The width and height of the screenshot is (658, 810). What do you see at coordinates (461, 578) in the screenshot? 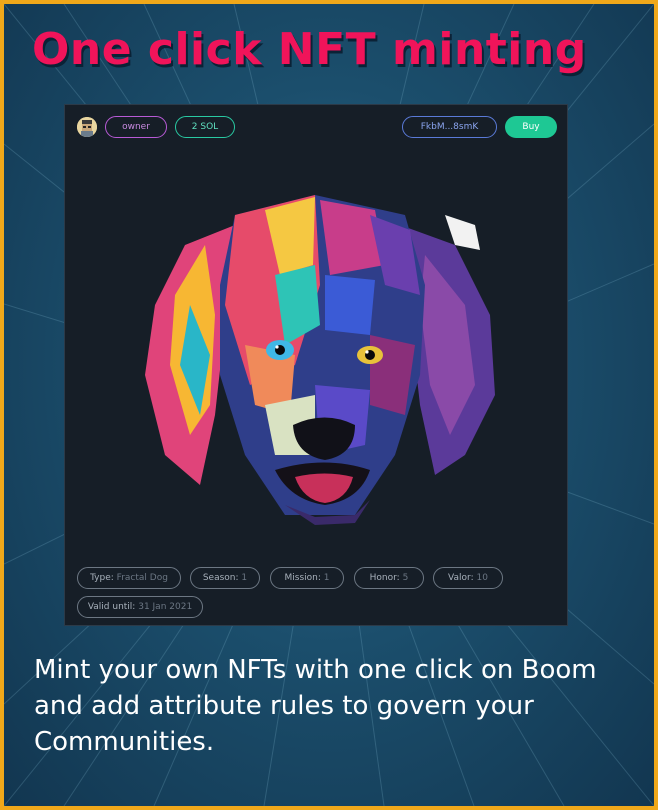
I see `attribute-key: Valor:` at bounding box center [461, 578].